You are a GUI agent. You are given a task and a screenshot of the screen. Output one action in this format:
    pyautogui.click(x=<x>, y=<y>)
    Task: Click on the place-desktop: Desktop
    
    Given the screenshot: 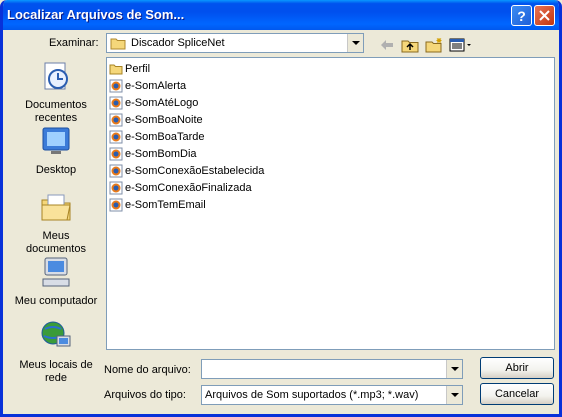 What is the action you would take?
    pyautogui.click(x=56, y=150)
    